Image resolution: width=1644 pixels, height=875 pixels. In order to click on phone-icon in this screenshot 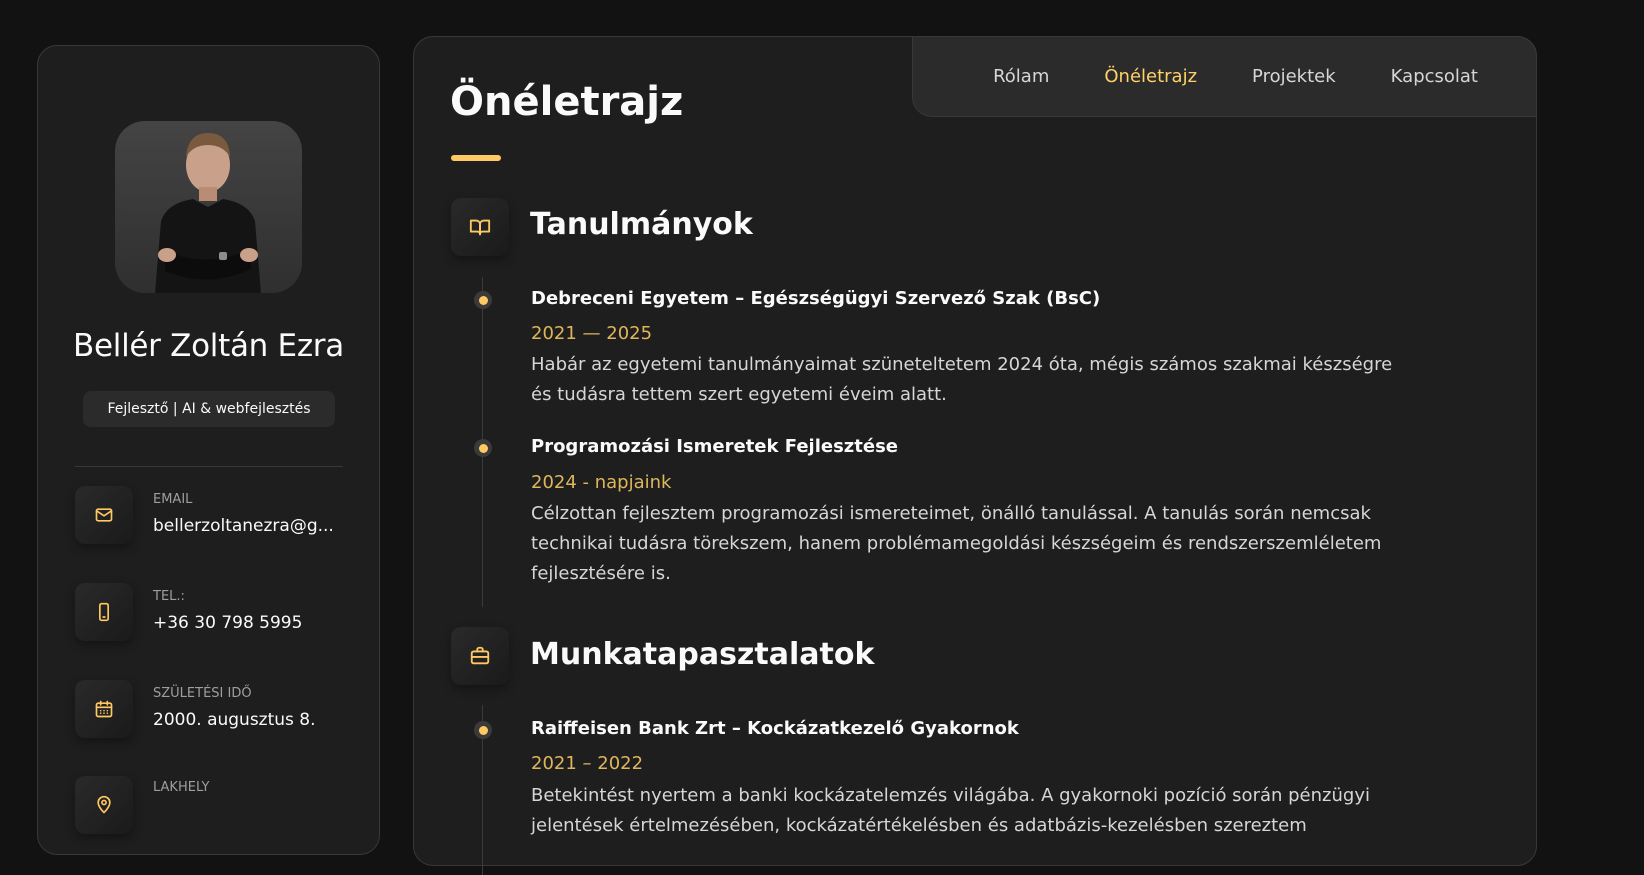, I will do `click(104, 612)`.